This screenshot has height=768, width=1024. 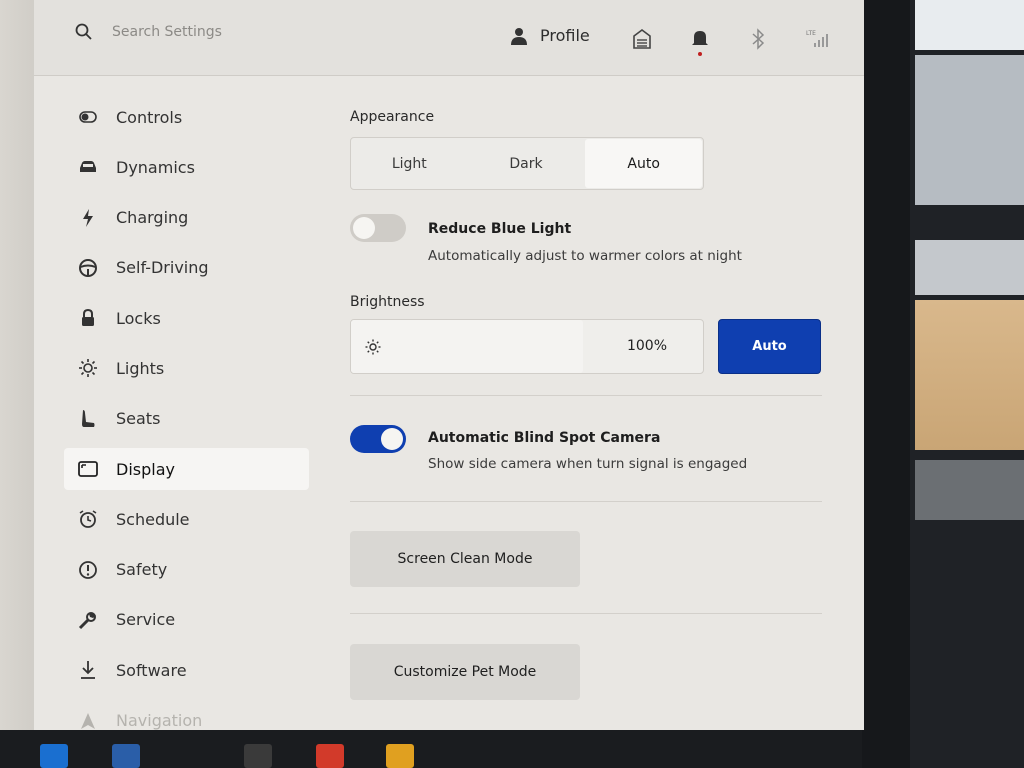 What do you see at coordinates (88, 268) in the screenshot?
I see `steering-wheel-icon` at bounding box center [88, 268].